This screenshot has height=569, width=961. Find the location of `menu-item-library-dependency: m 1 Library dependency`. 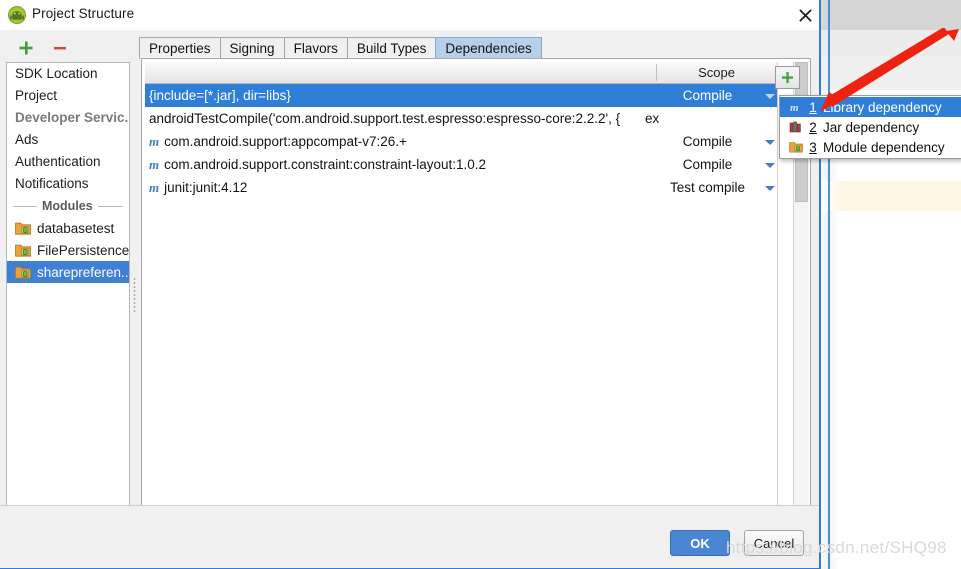

menu-item-library-dependency: m 1 Library dependency is located at coordinates (870, 107).